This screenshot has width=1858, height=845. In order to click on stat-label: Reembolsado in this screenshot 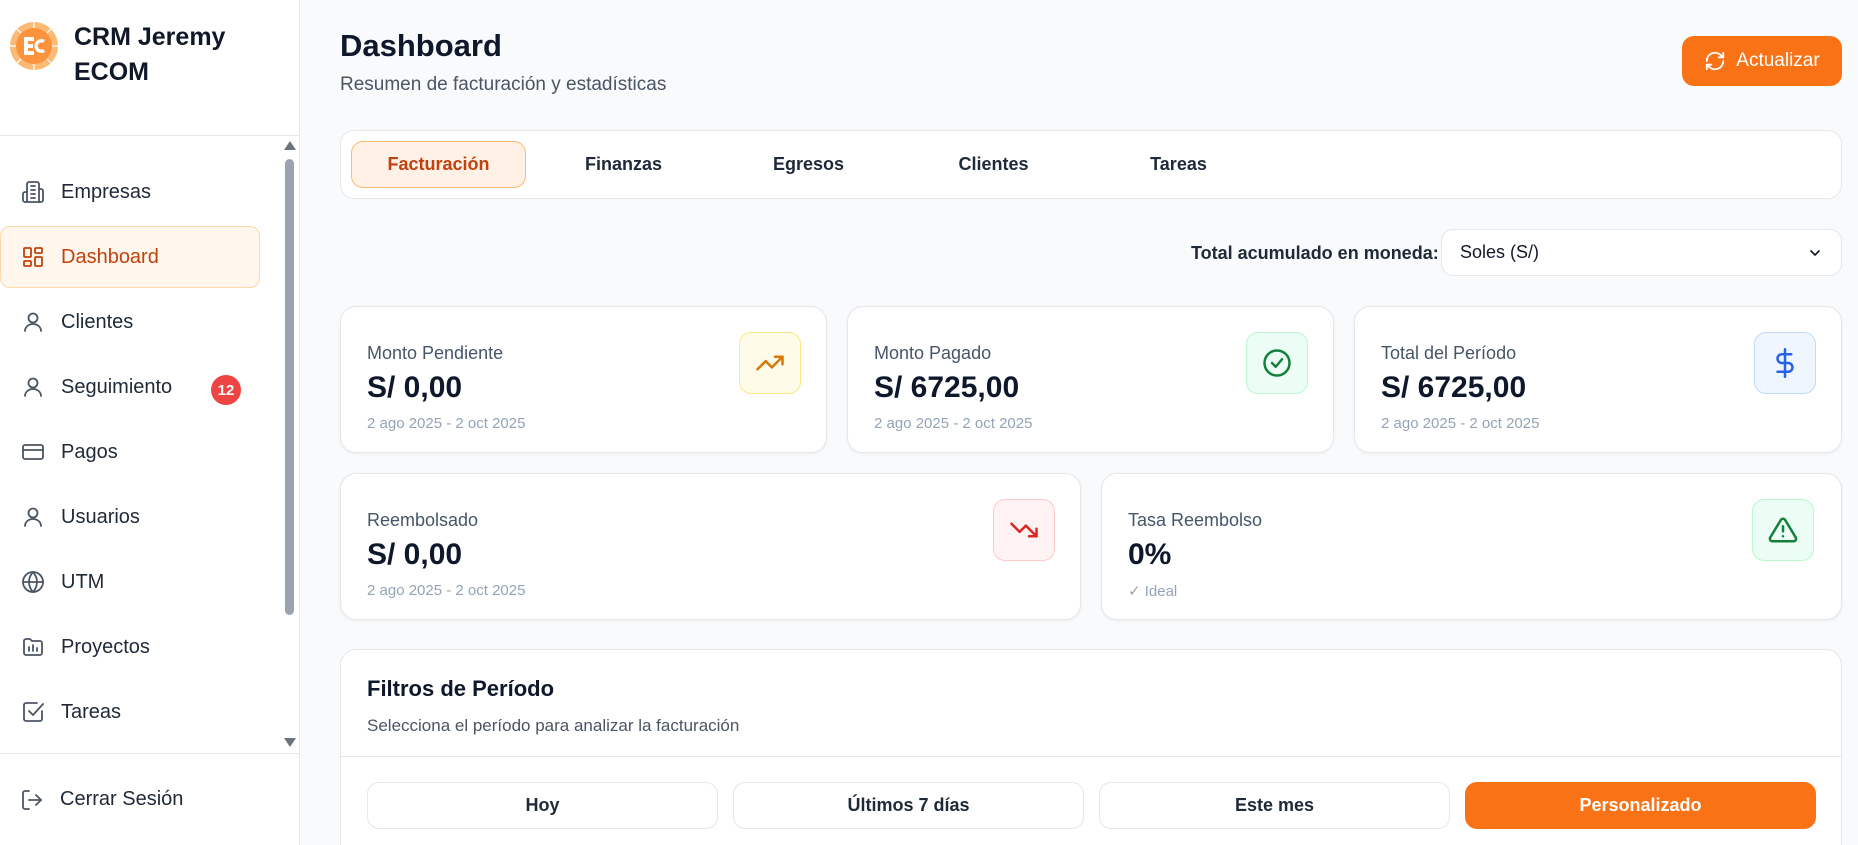, I will do `click(423, 520)`.